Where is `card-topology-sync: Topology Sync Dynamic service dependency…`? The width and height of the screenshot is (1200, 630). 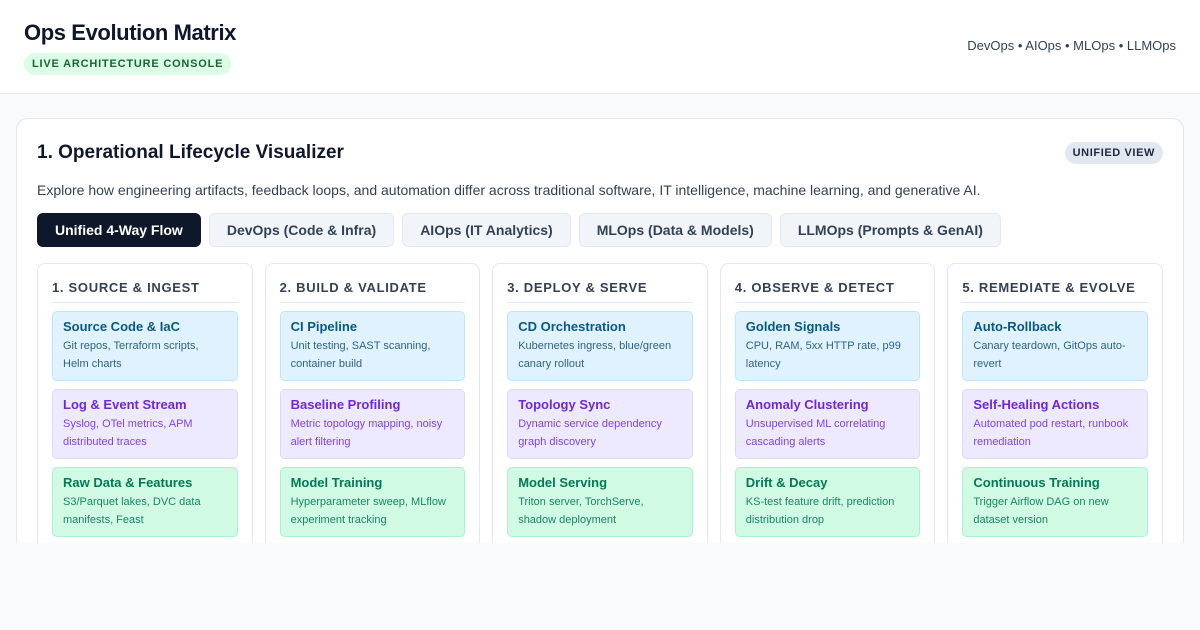
card-topology-sync: Topology Sync Dynamic service dependency… is located at coordinates (600, 424).